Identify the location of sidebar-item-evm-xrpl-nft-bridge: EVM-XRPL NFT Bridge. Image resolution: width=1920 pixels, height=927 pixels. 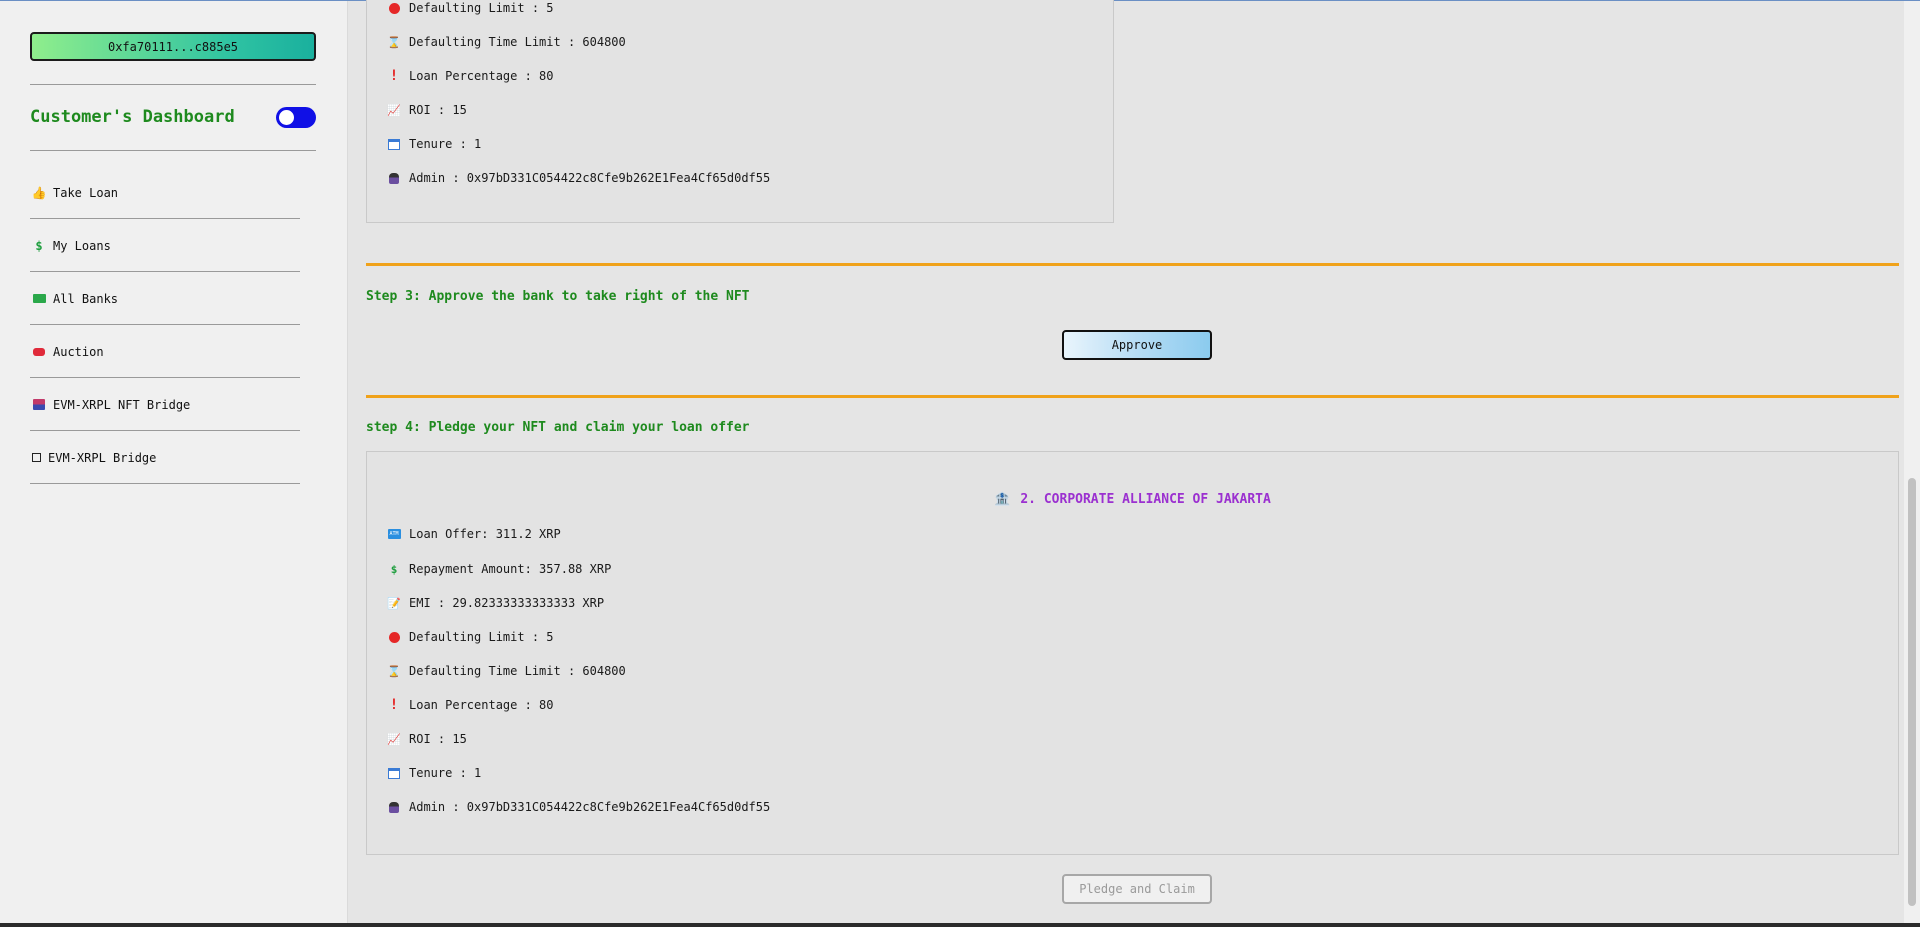
(165, 405).